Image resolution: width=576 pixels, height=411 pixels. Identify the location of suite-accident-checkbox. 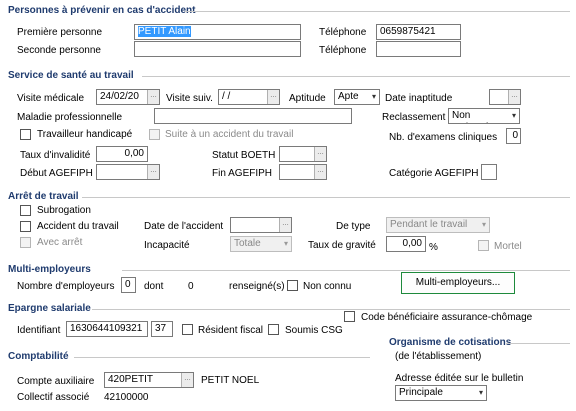
(154, 134).